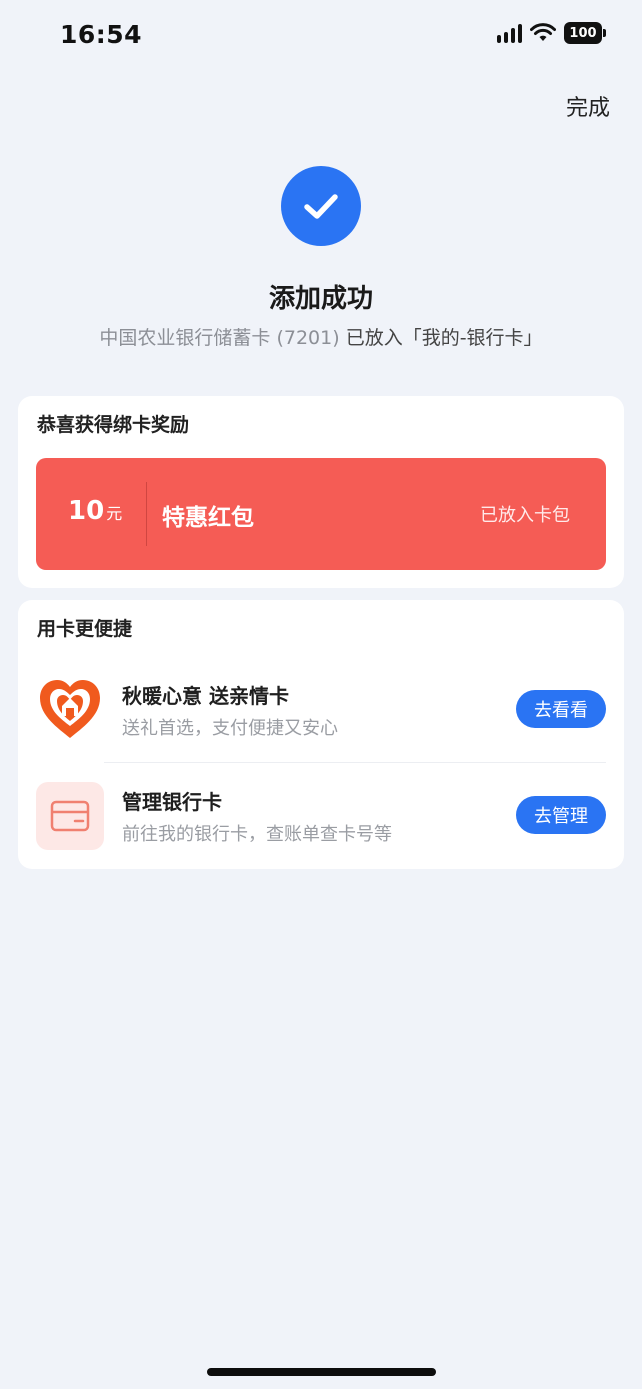 The width and height of the screenshot is (642, 1389). What do you see at coordinates (86, 511) in the screenshot?
I see `packet-amount-value: 10` at bounding box center [86, 511].